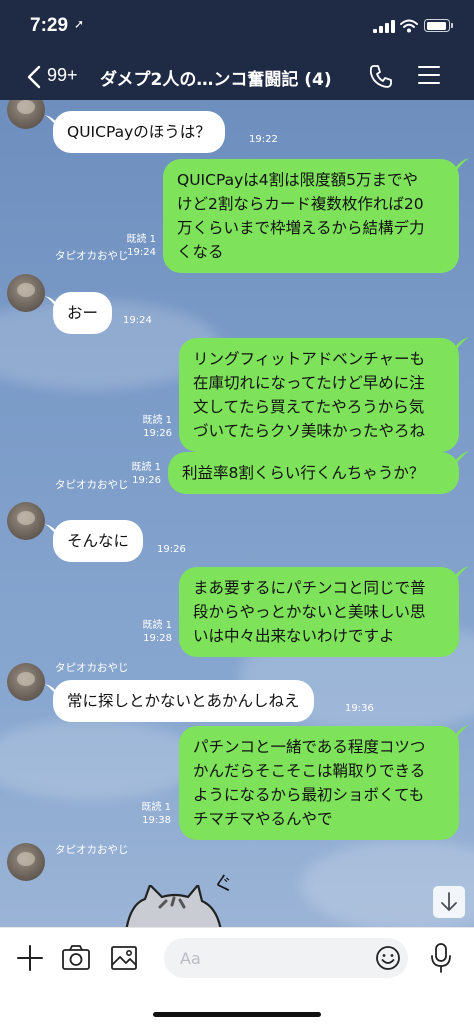  I want to click on microphone-icon, so click(441, 958).